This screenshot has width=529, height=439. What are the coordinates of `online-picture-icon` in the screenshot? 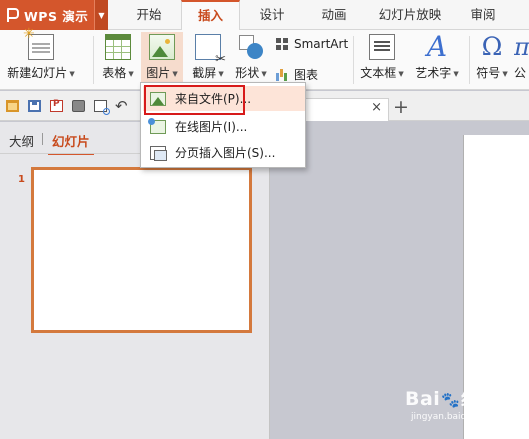 It's located at (157, 125).